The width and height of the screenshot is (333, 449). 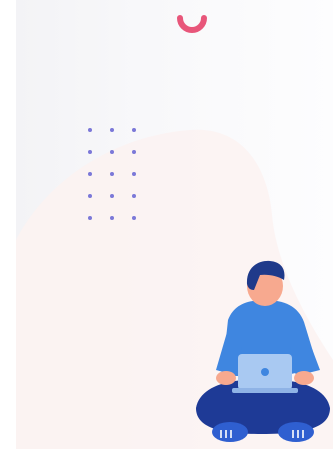 I want to click on loading-spinner-icon, so click(x=192, y=24).